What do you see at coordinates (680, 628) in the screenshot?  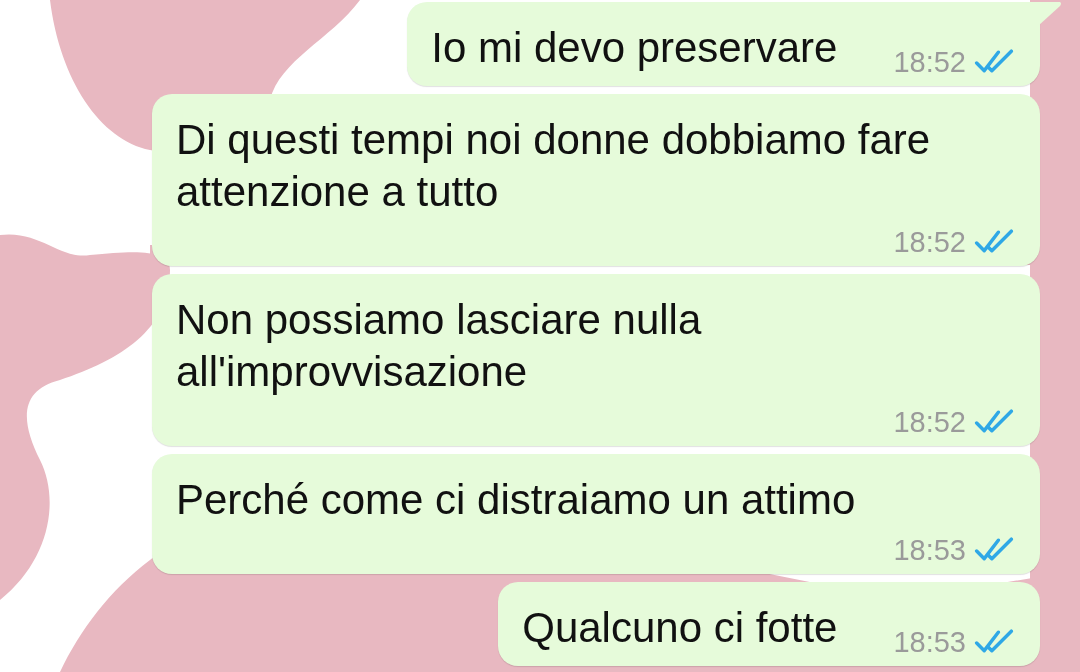 I see `message-text: Qualcuno ci fotte` at bounding box center [680, 628].